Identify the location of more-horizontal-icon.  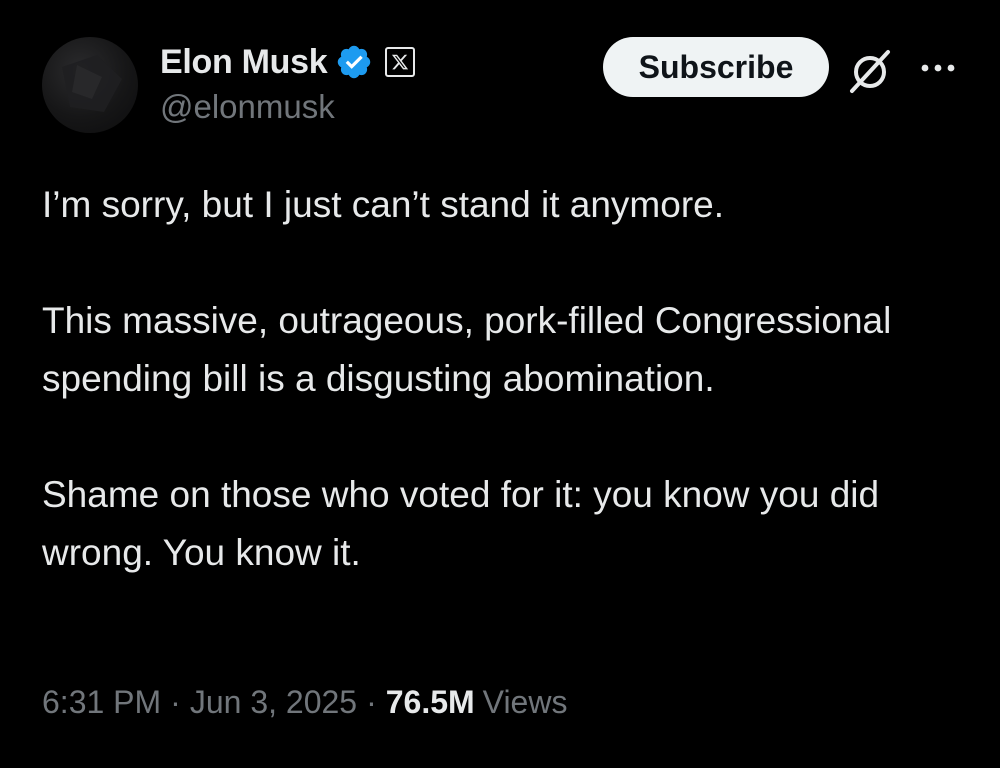
(938, 68).